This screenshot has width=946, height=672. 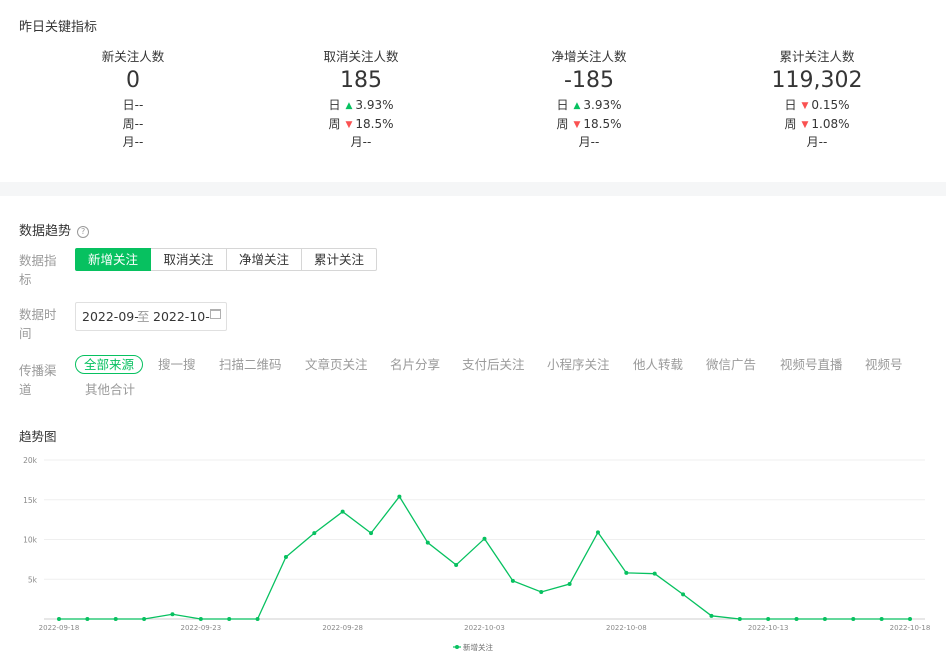 I want to click on legend-label: 新增关注, so click(x=478, y=647).